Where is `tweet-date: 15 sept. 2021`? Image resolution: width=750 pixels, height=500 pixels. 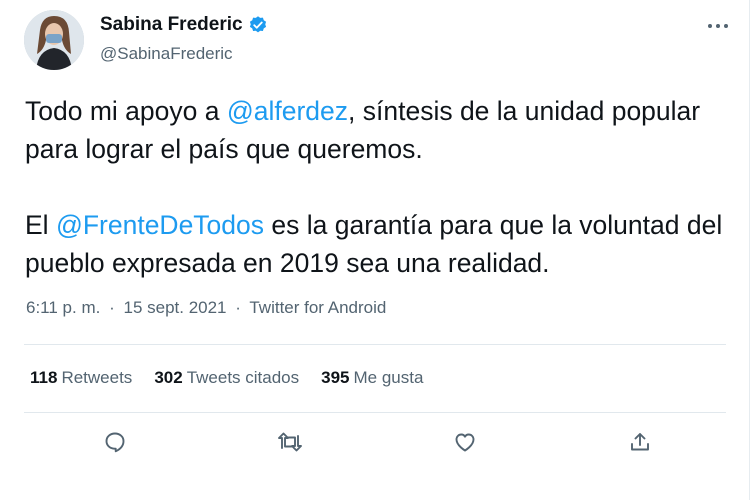 tweet-date: 15 sept. 2021 is located at coordinates (174, 307).